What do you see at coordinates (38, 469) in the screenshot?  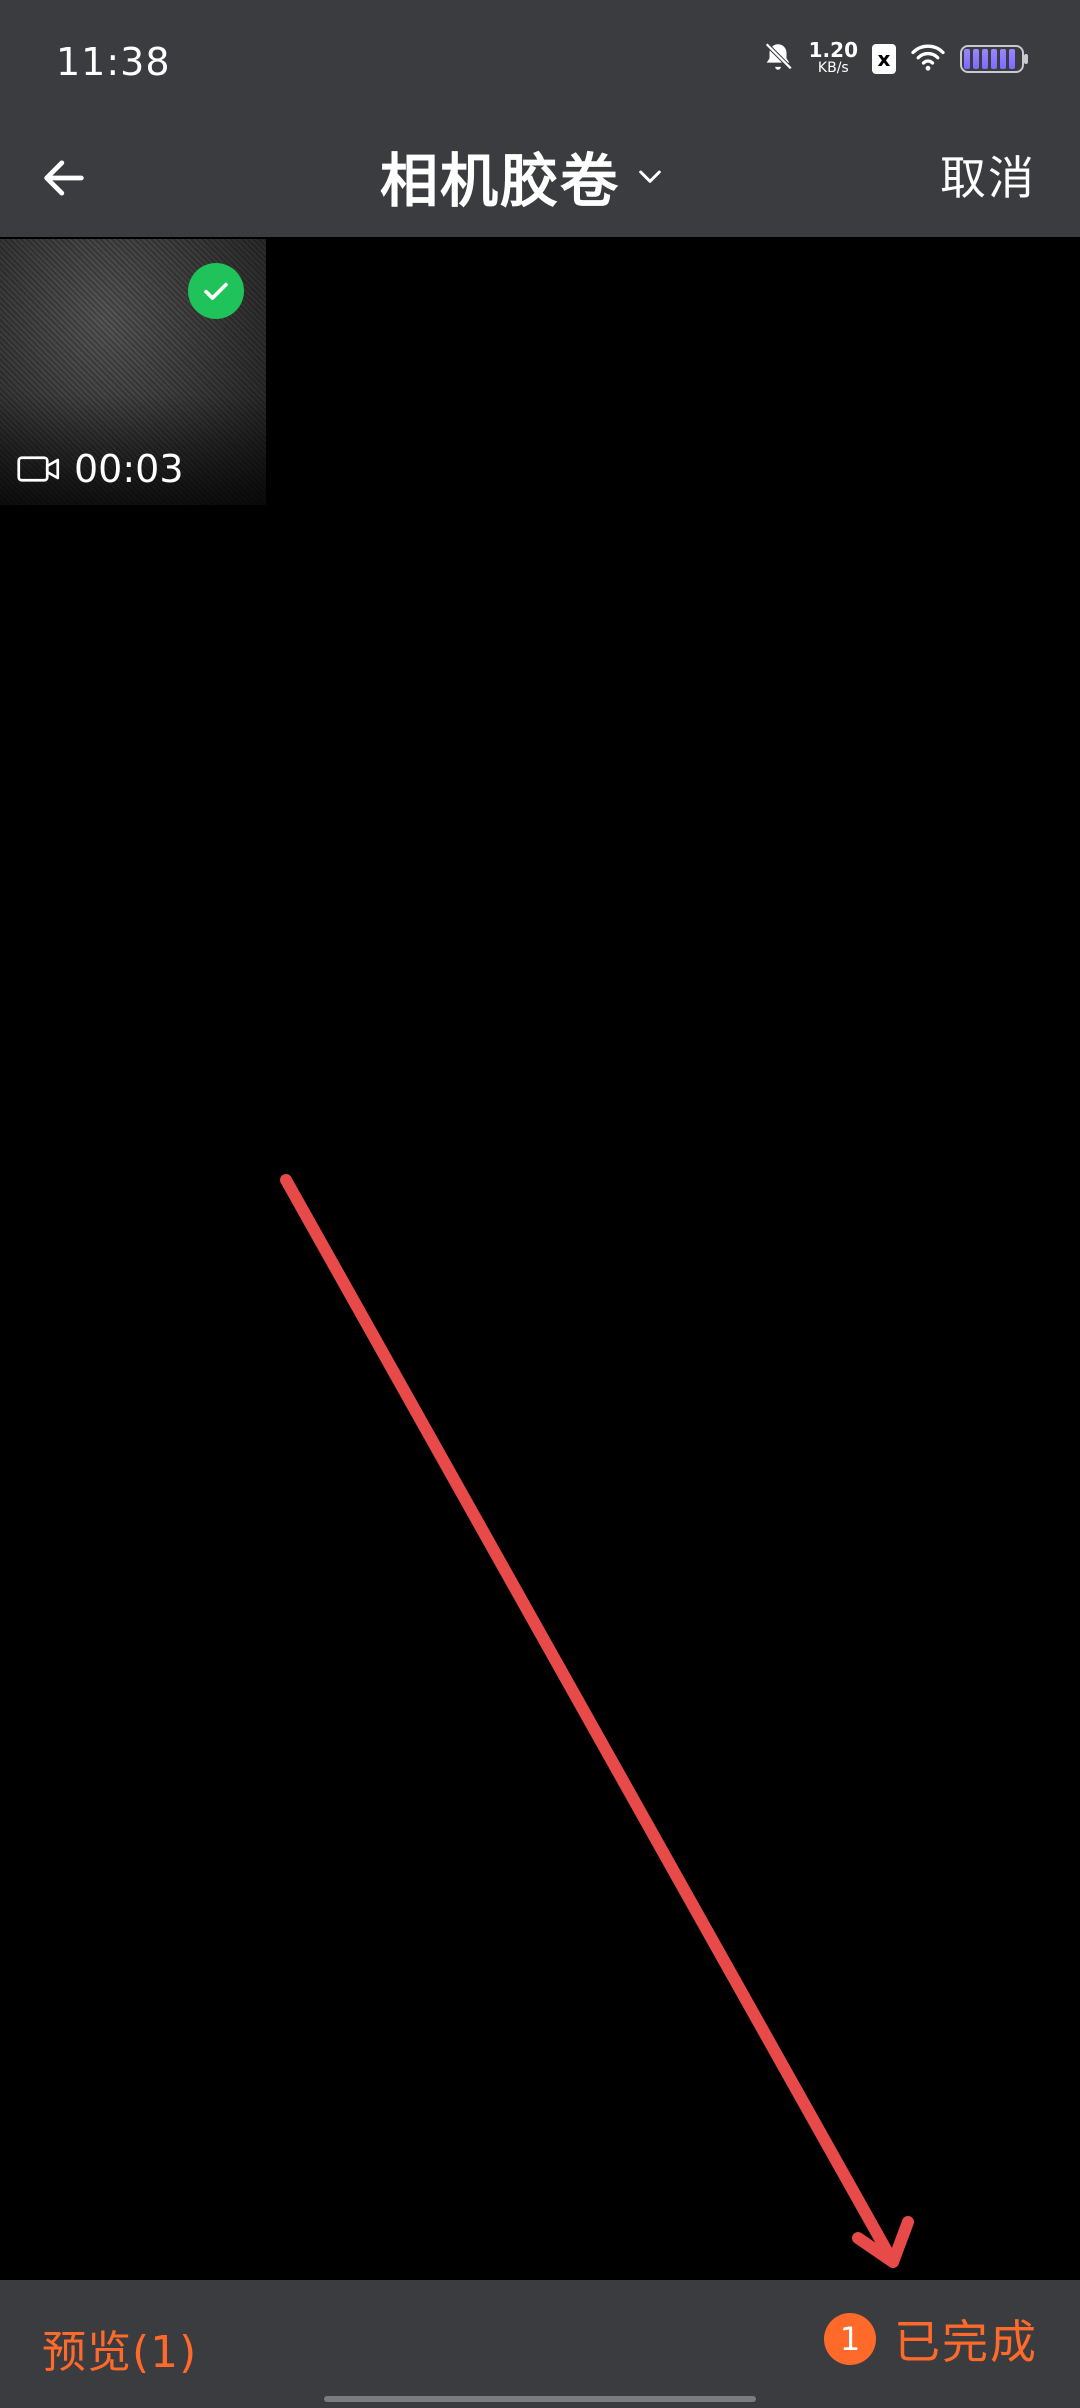 I see `video-camera-icon` at bounding box center [38, 469].